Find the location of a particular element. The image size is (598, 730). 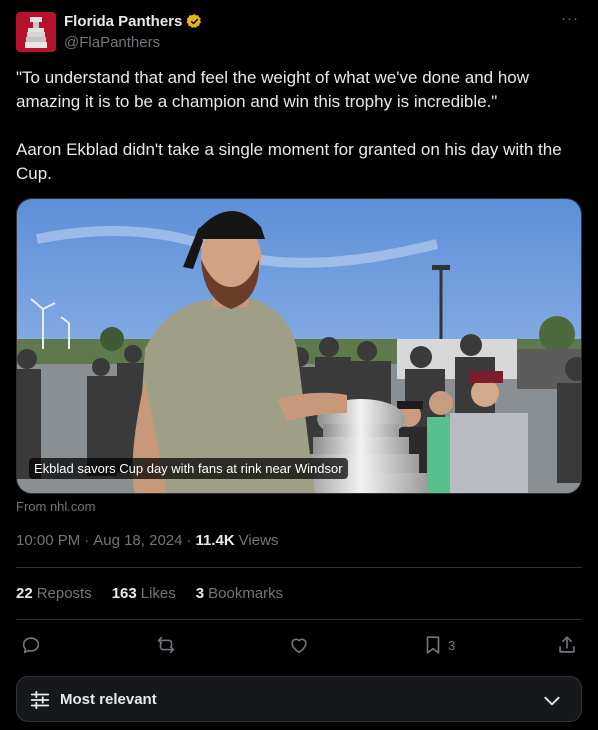

bookmark-count: 3 is located at coordinates (452, 645).